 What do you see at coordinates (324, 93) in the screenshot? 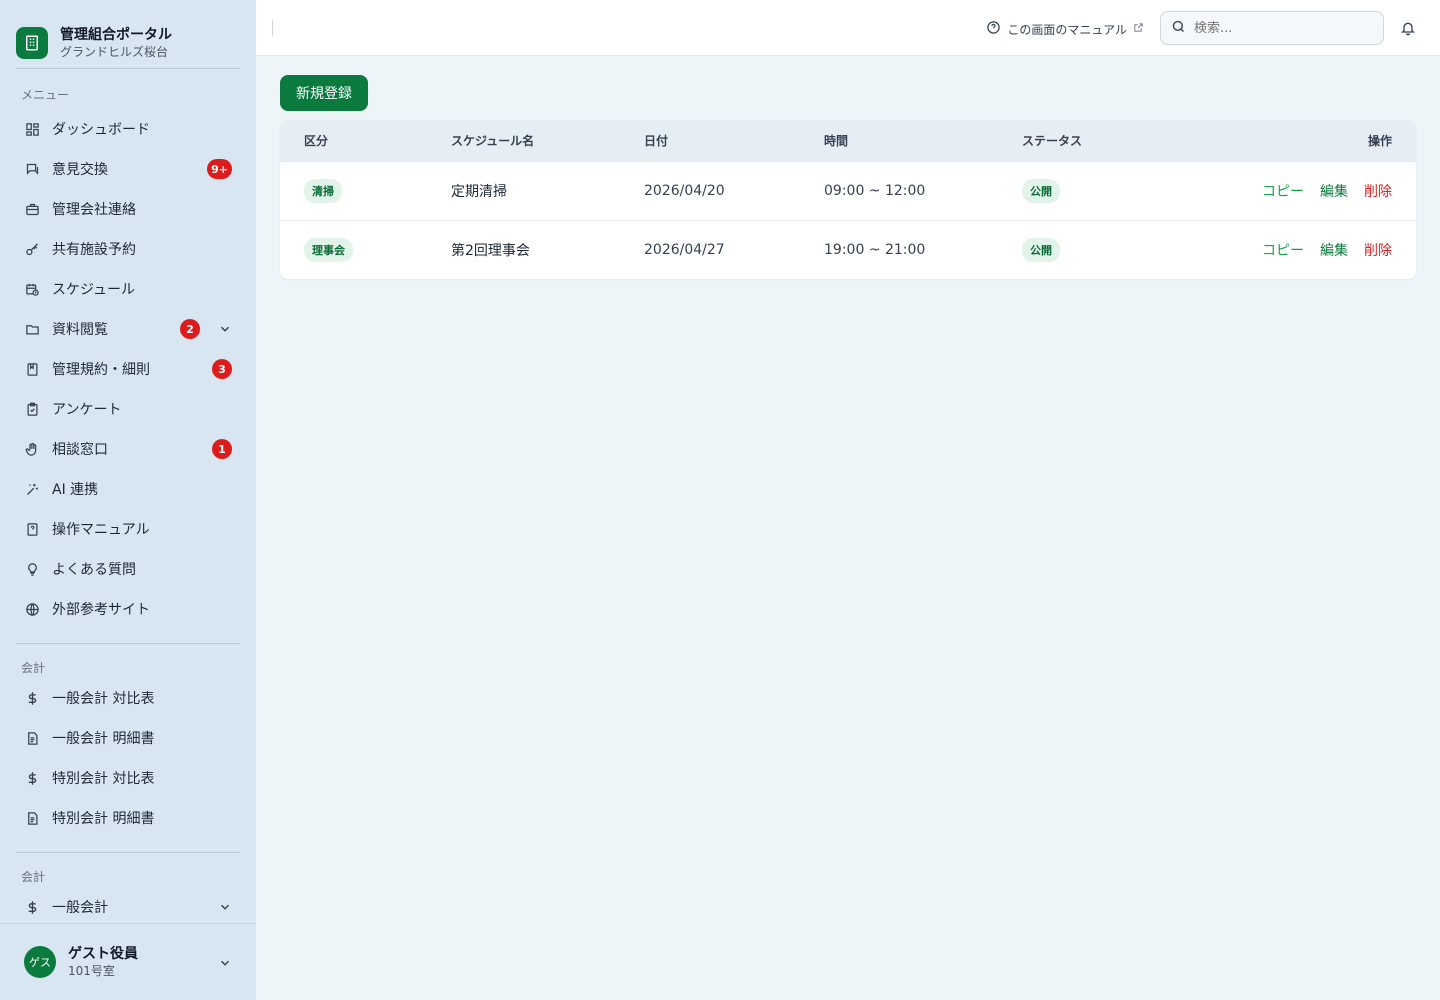
I see `new-button: 新規登録` at bounding box center [324, 93].